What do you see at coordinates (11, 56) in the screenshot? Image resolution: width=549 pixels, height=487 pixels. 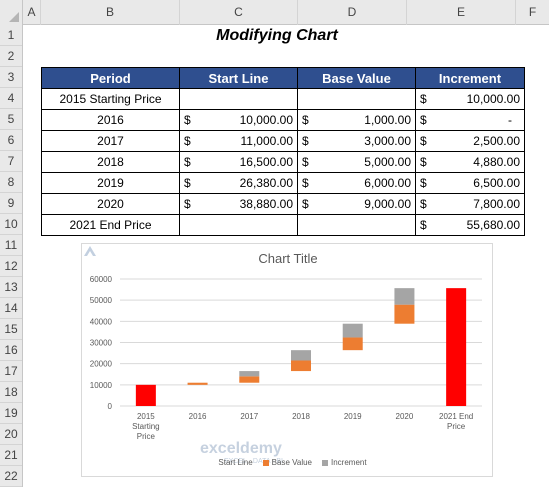 I see `row-header-2: 2` at bounding box center [11, 56].